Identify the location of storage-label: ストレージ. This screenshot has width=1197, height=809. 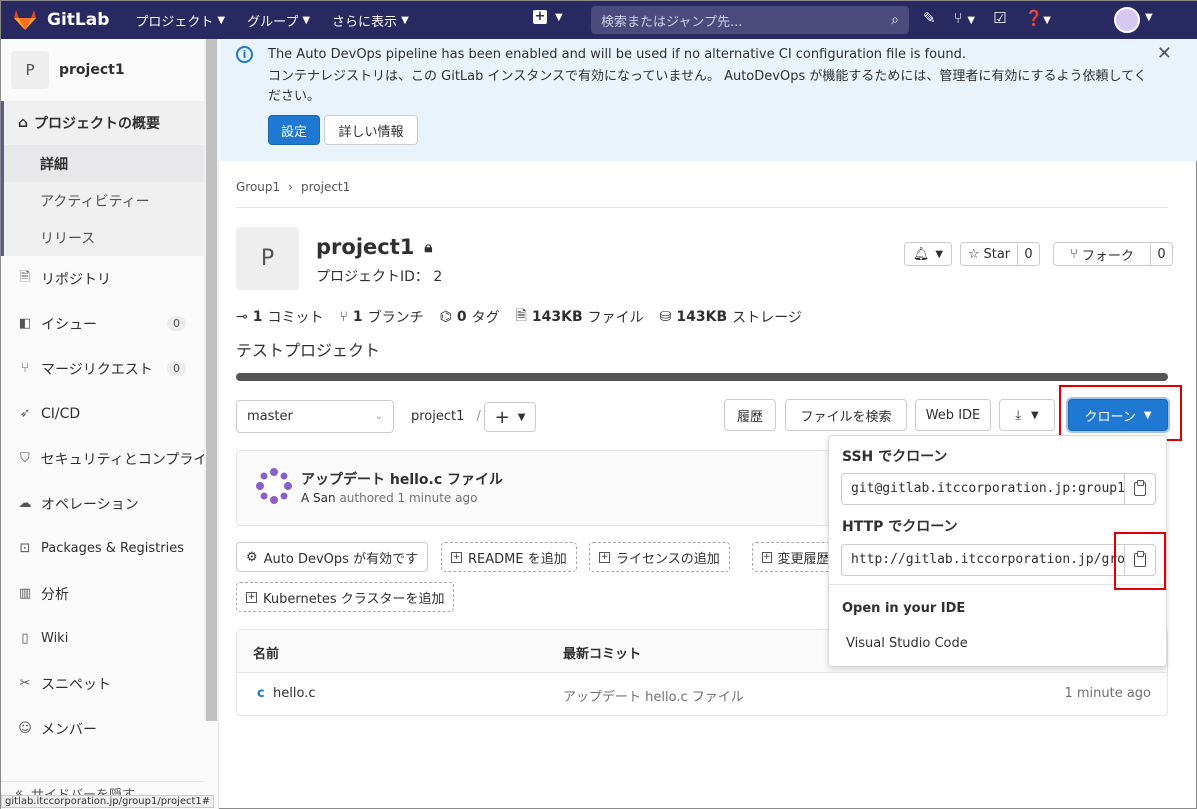
(767, 318).